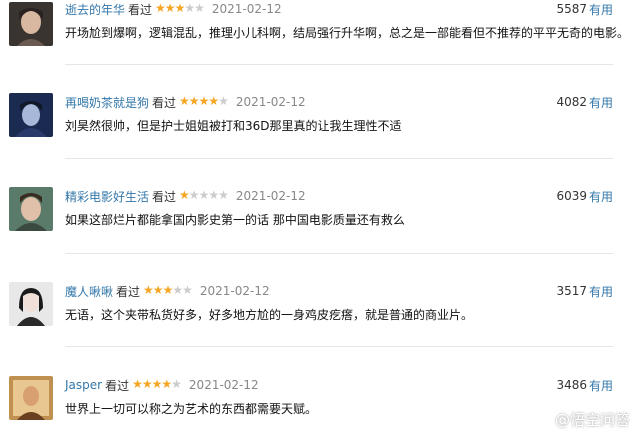 The height and width of the screenshot is (436, 640). Describe the element at coordinates (571, 196) in the screenshot. I see `vote-count: 6039` at that location.